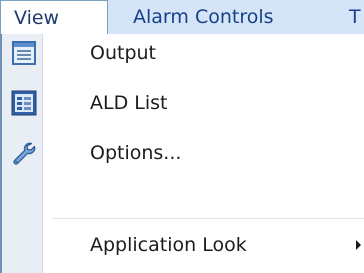 This screenshot has width=364, height=273. What do you see at coordinates (123, 53) in the screenshot?
I see `menu-item-label: Output` at bounding box center [123, 53].